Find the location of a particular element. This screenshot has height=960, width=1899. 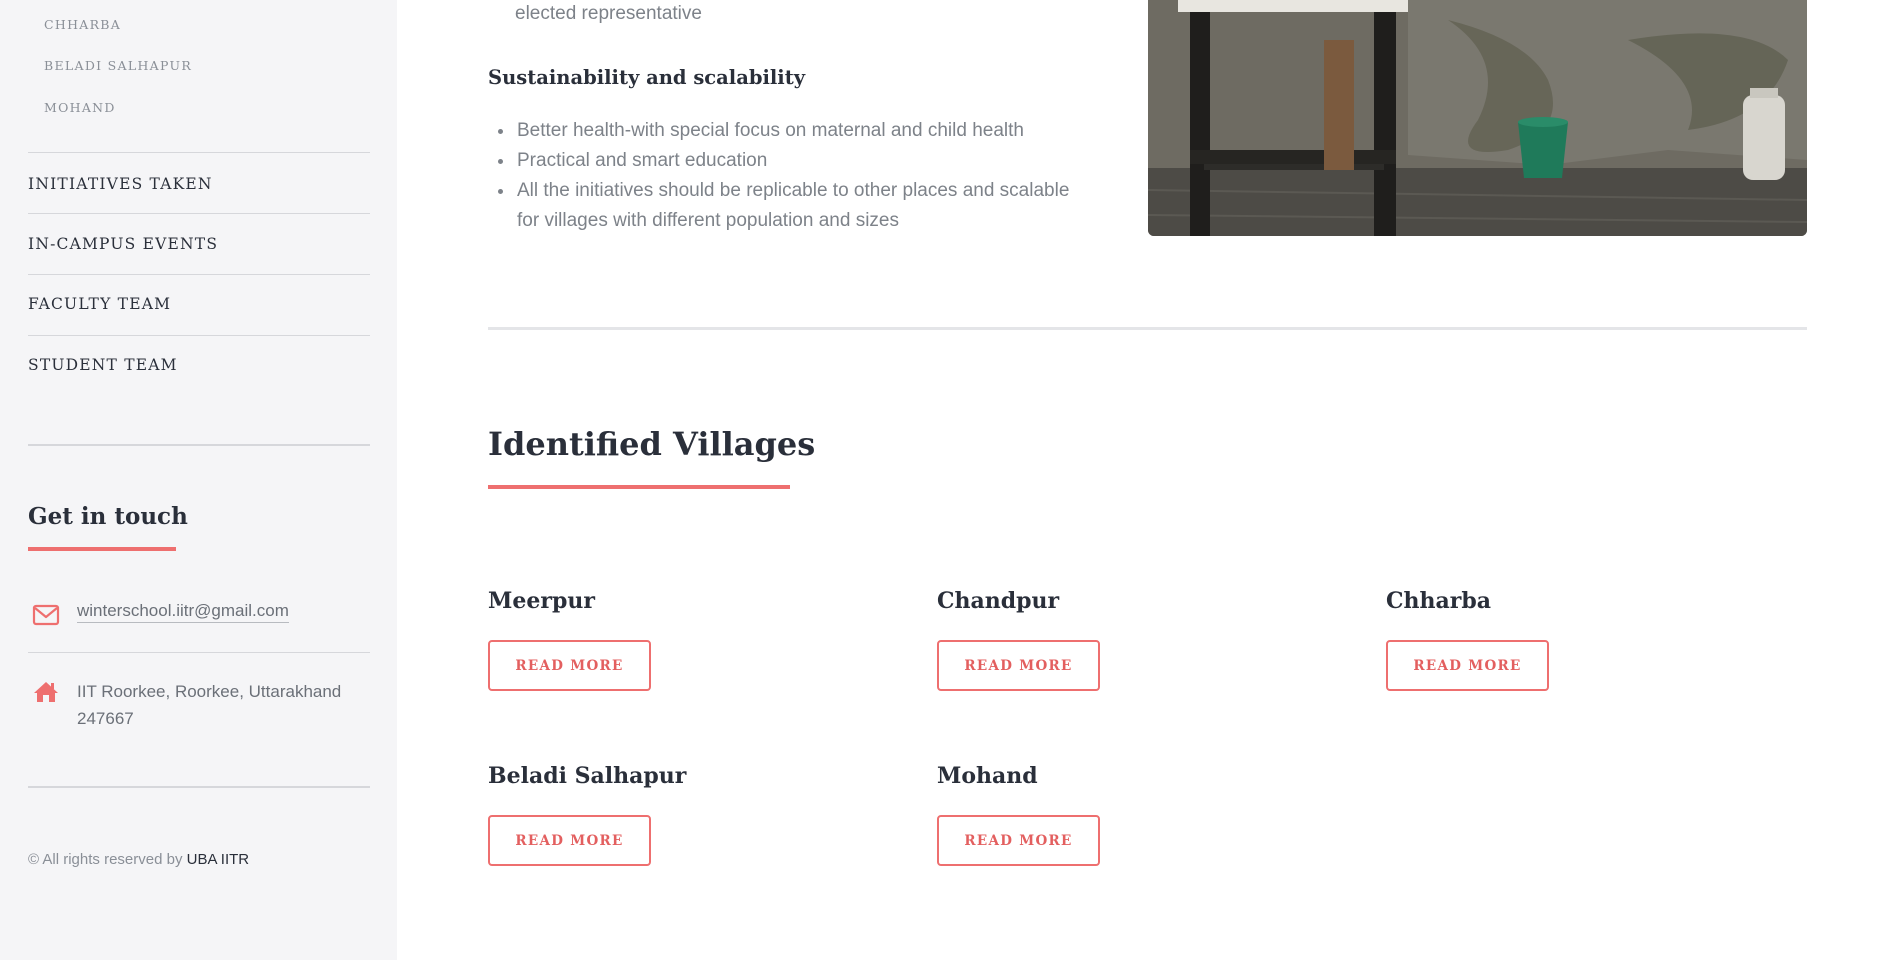

previous-bullet-continuation: elected representative is located at coordinates (608, 13).